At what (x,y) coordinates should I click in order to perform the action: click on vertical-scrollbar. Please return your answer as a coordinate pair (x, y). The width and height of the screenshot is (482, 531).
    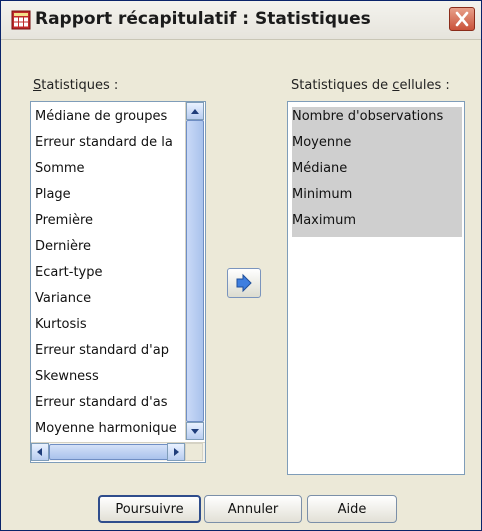
    Looking at the image, I should click on (194, 271).